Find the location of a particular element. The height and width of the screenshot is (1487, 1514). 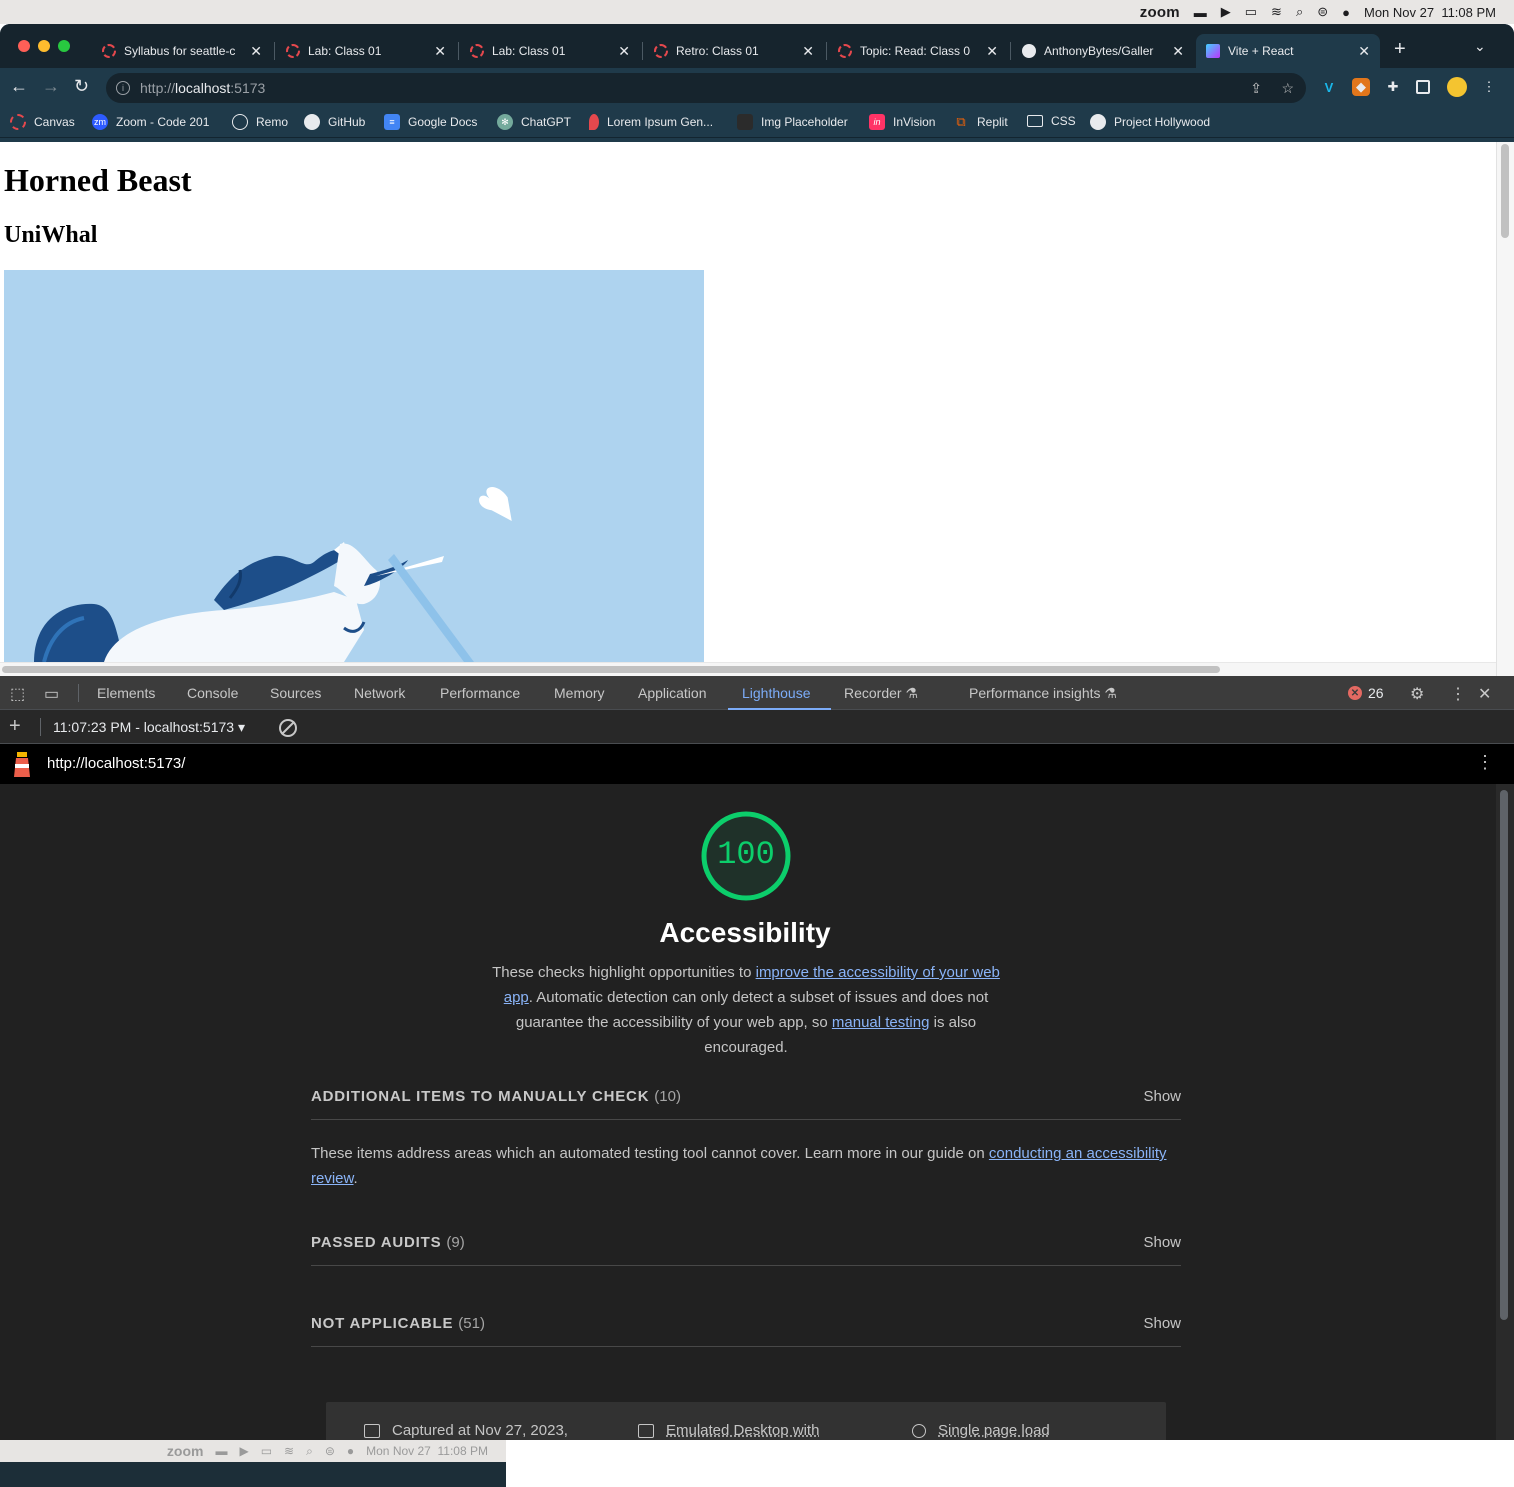

score-value: 100 is located at coordinates (746, 854).